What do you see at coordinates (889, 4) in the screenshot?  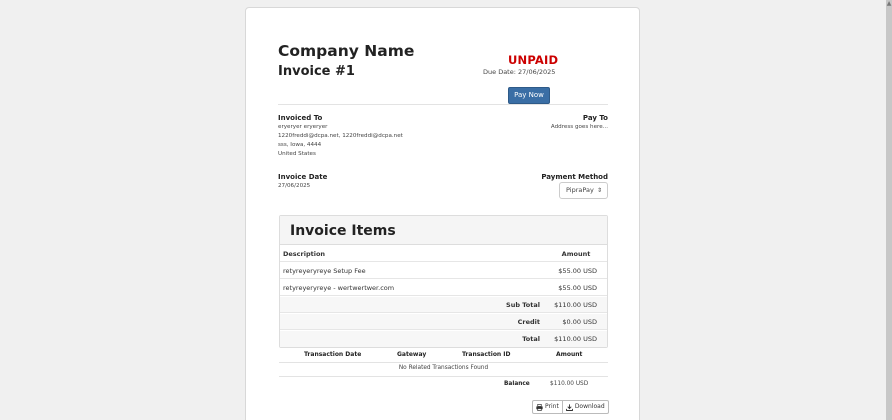 I see `scroll-up-icon: ▲` at bounding box center [889, 4].